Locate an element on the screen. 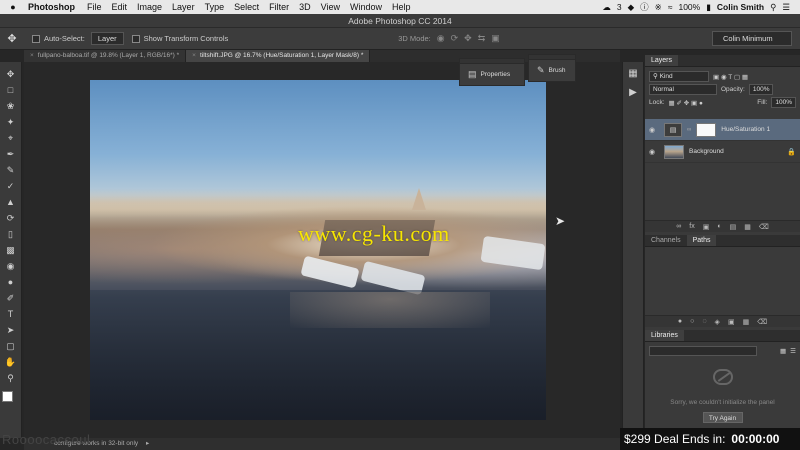 The width and height of the screenshot is (800, 450). link-icon: ∞ is located at coordinates (689, 130).